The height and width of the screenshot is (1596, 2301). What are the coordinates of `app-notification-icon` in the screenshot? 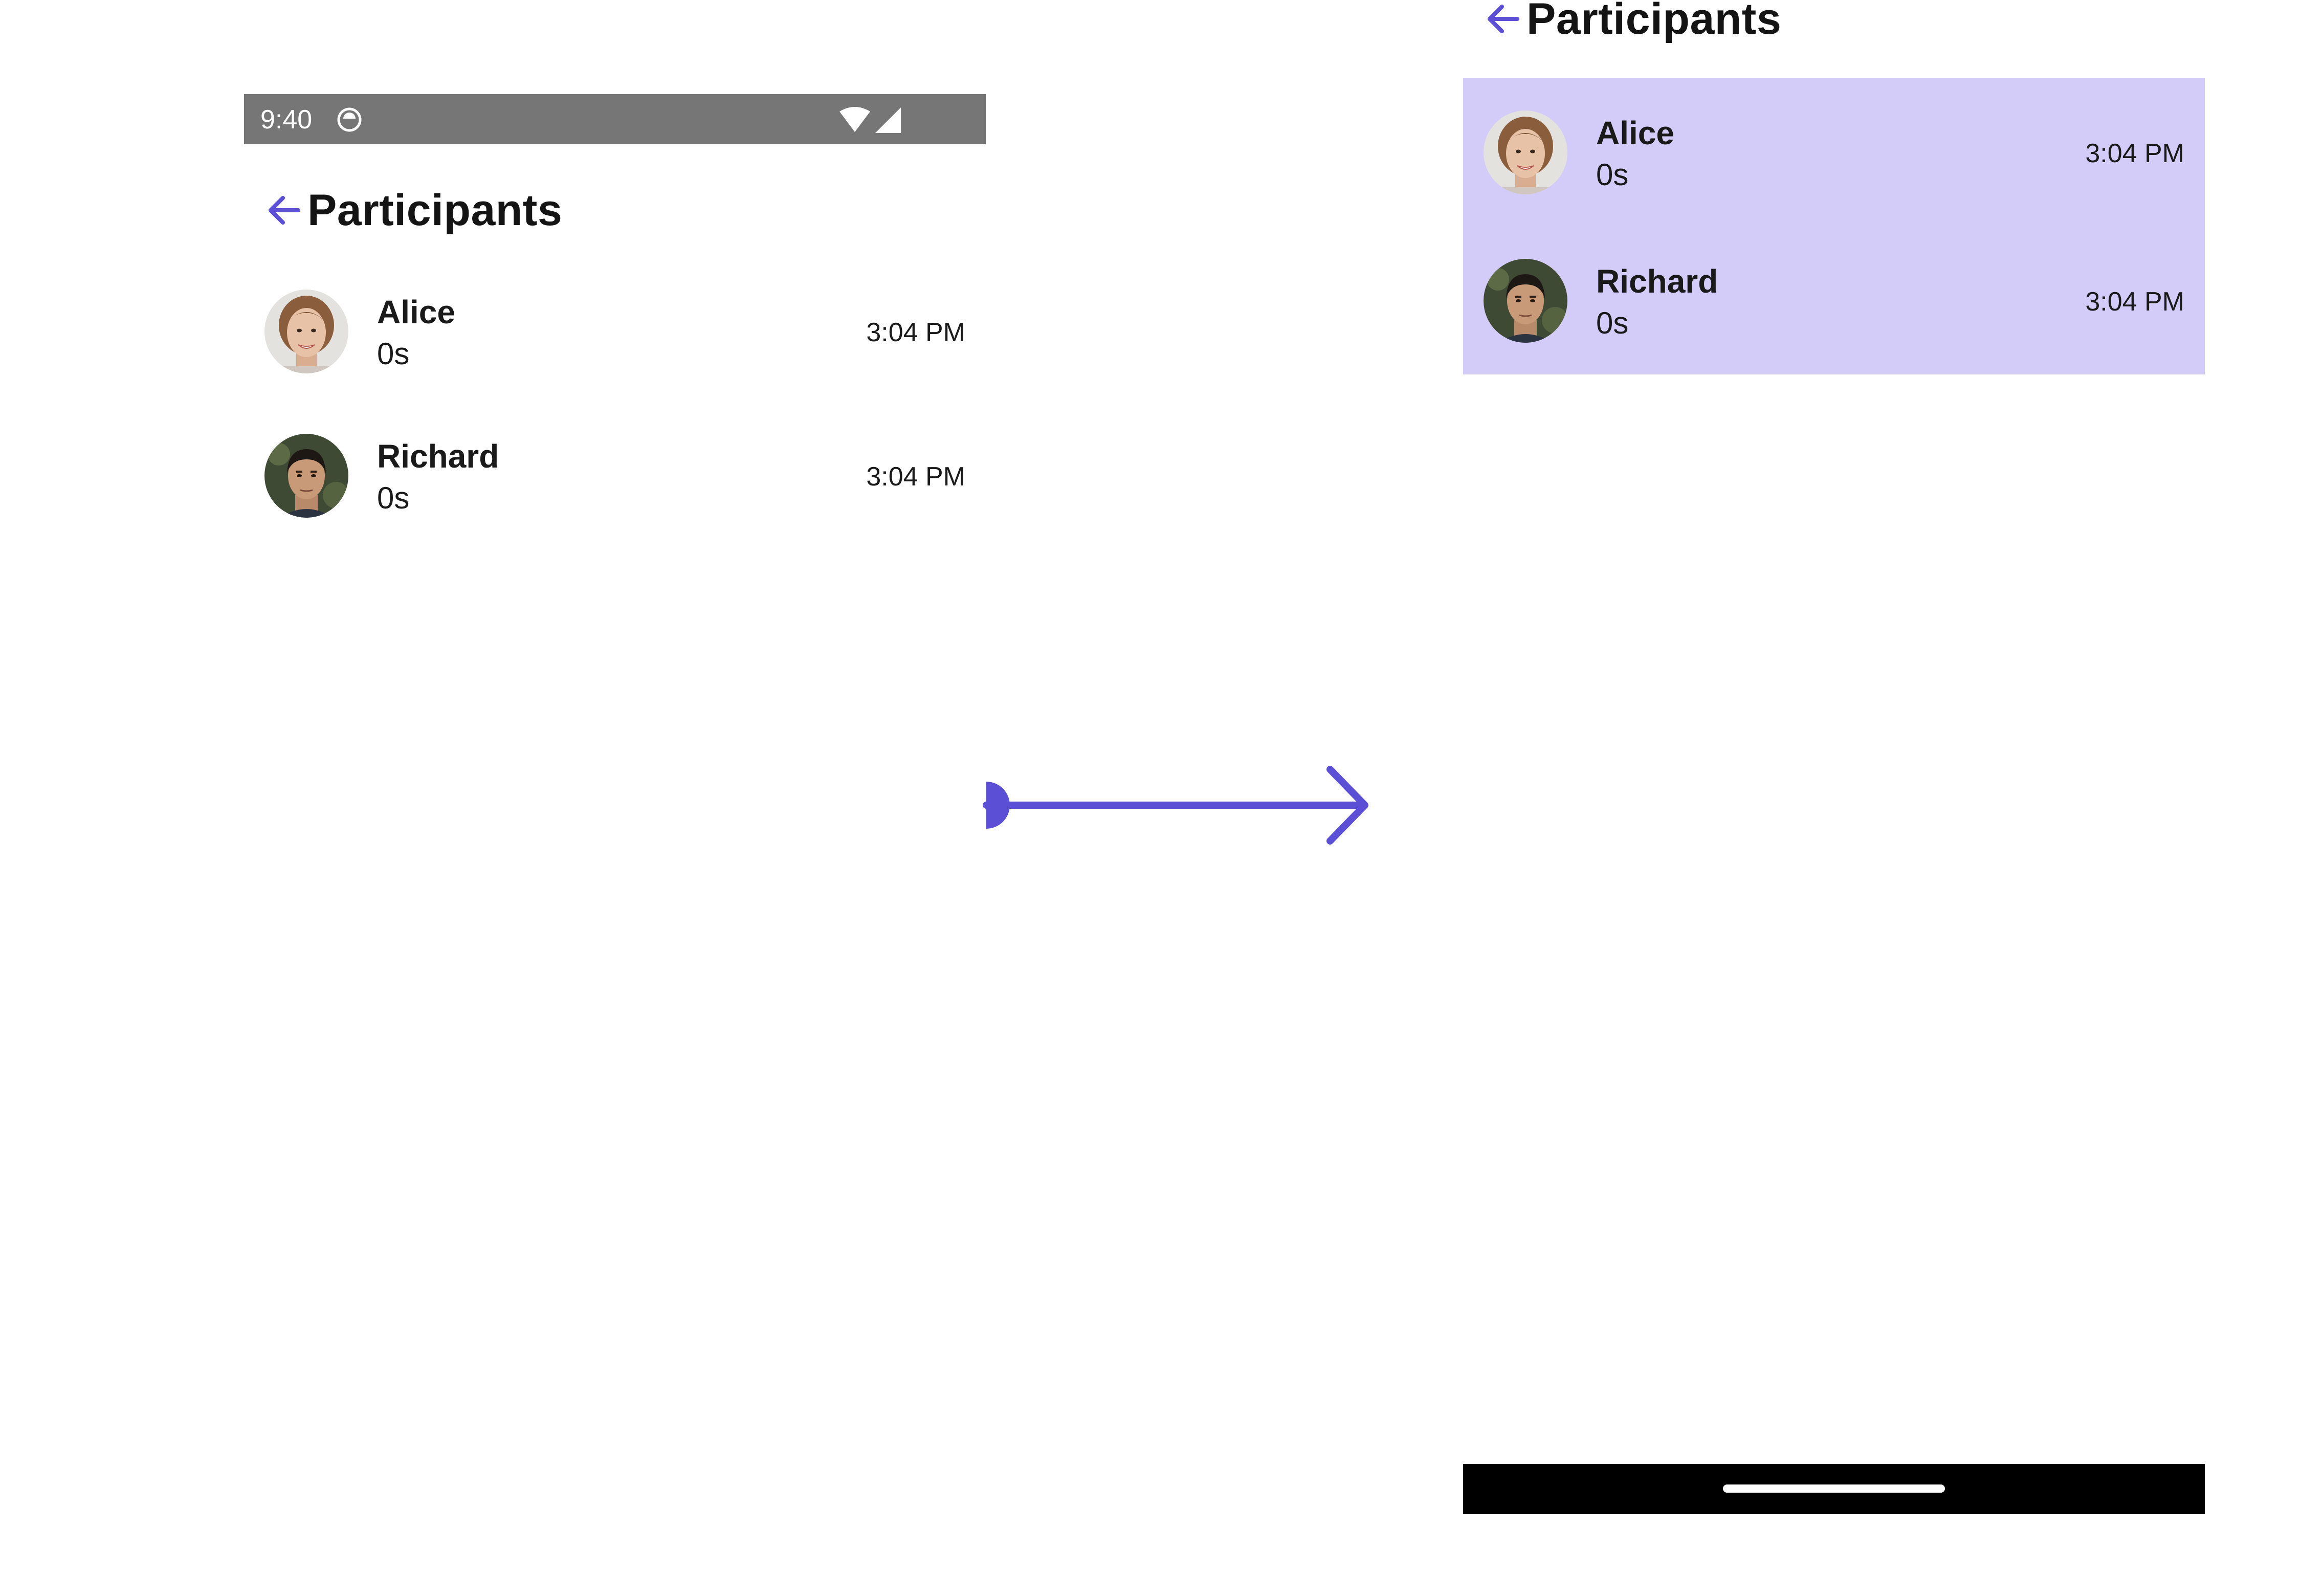 It's located at (349, 119).